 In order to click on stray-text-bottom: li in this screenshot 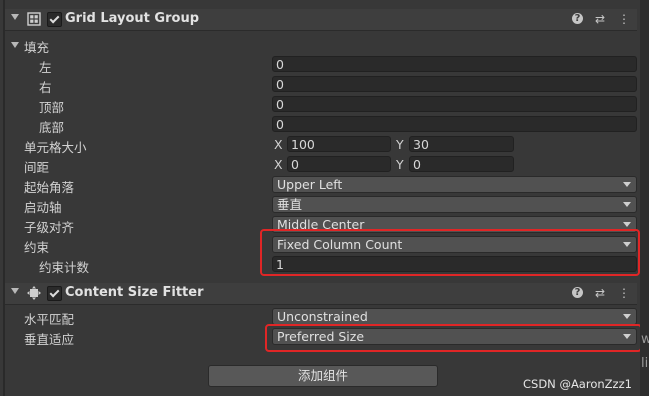, I will do `click(645, 363)`.